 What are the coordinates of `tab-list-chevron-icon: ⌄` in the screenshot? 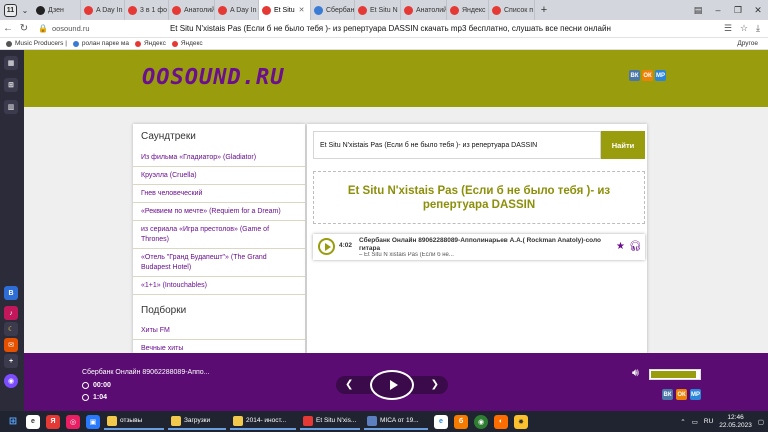 It's located at (25, 10).